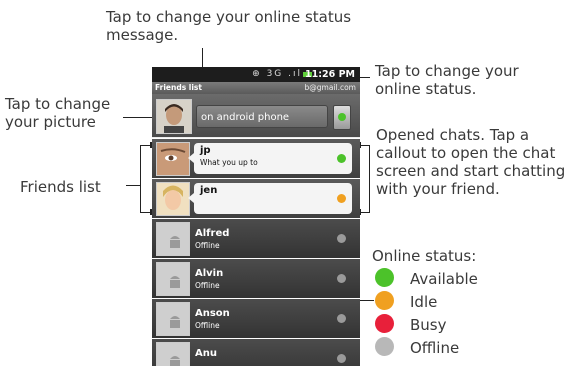 This screenshot has width=573, height=366. What do you see at coordinates (262, 116) in the screenshot?
I see `status-message-input: on android phone` at bounding box center [262, 116].